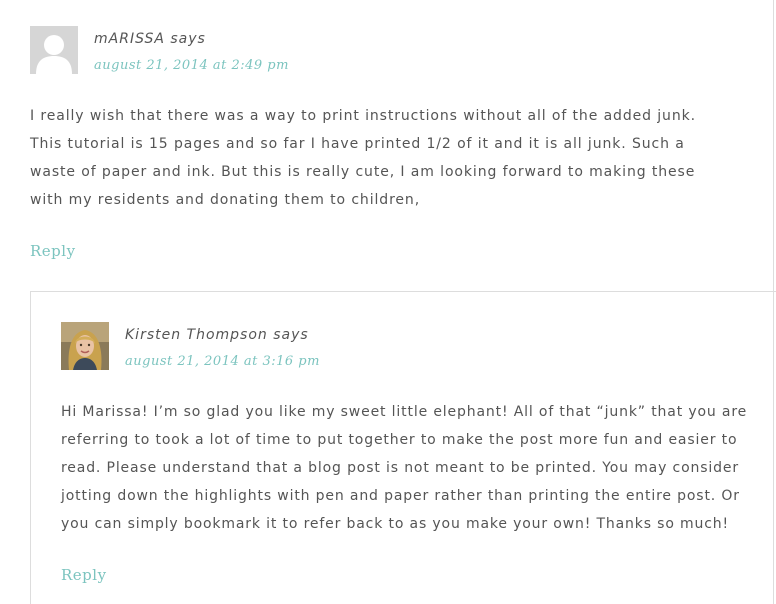 The width and height of the screenshot is (776, 604). I want to click on page-border-line, so click(773, 145).